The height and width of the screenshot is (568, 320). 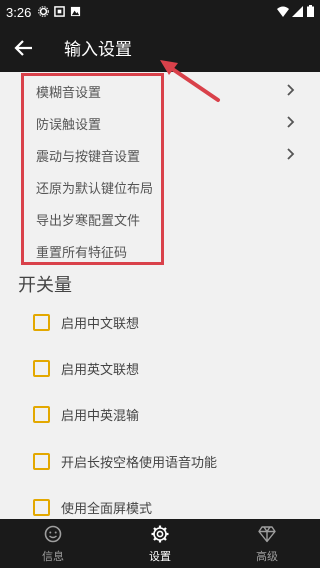 What do you see at coordinates (100, 416) in the screenshot?
I see `toggle-label: 启用中英混输` at bounding box center [100, 416].